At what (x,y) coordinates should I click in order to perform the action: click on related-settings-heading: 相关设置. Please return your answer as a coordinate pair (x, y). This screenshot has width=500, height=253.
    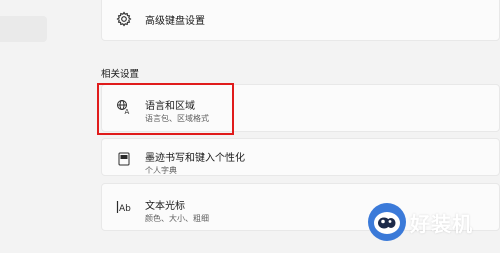
    Looking at the image, I should click on (120, 74).